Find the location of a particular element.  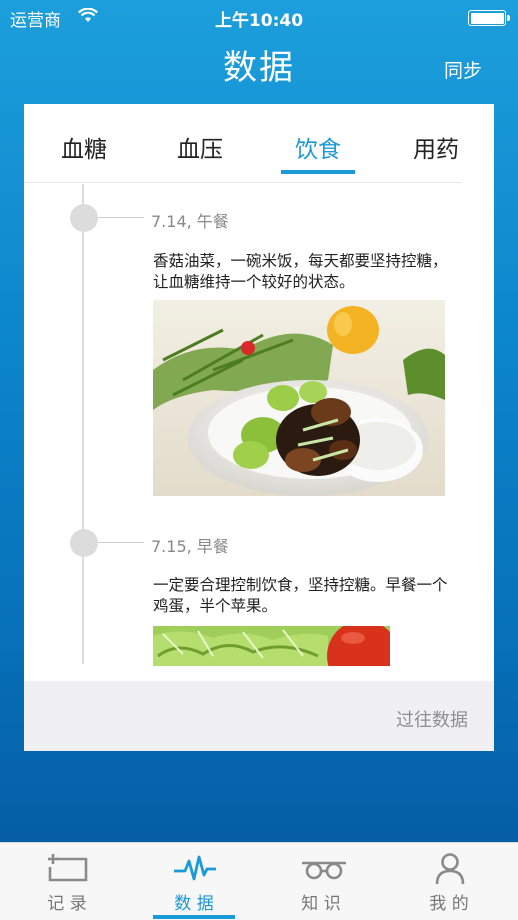

tab-bar-label: 记 录 is located at coordinates (67, 904).